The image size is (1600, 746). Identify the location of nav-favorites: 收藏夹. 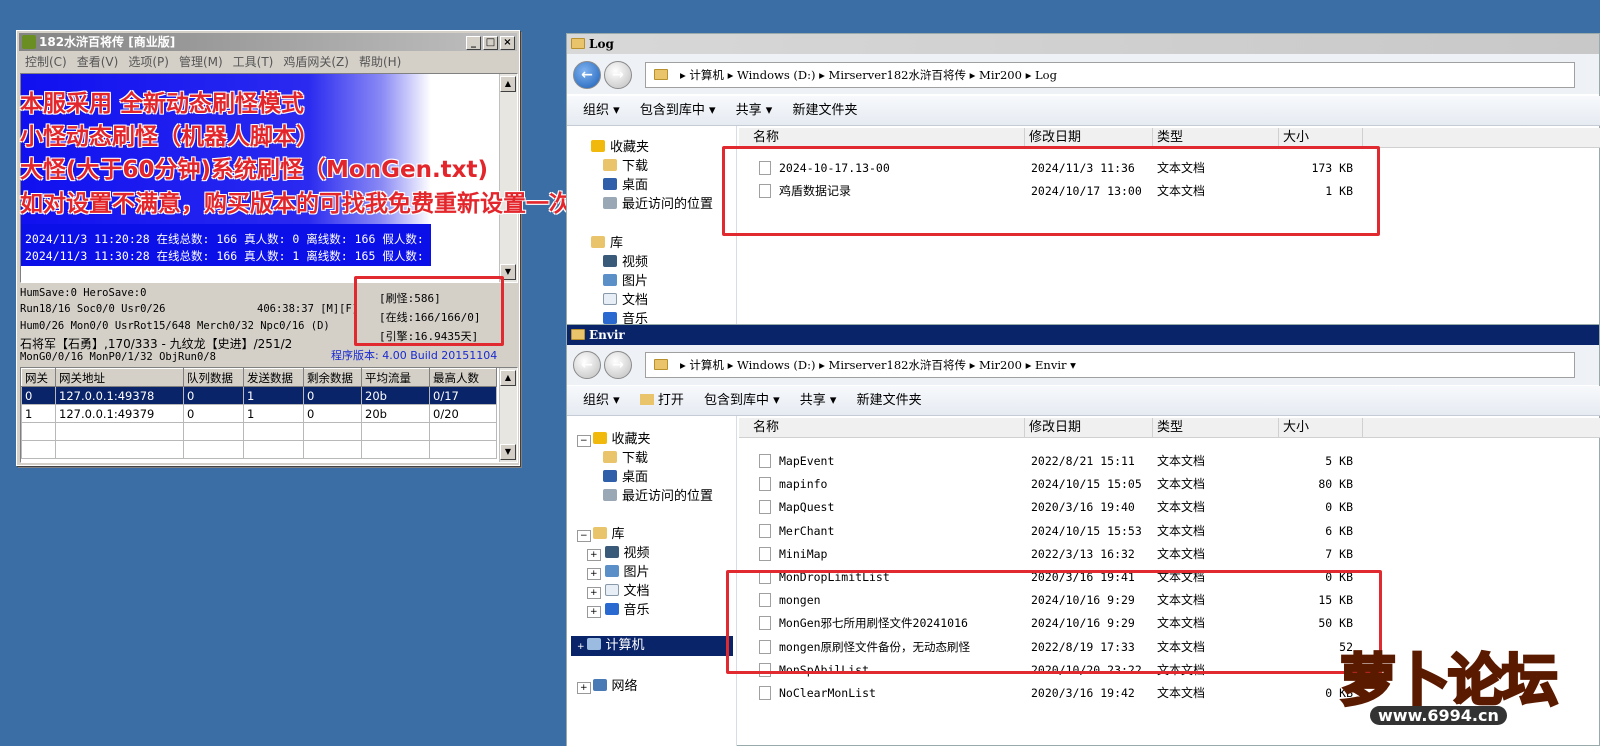
(620, 145).